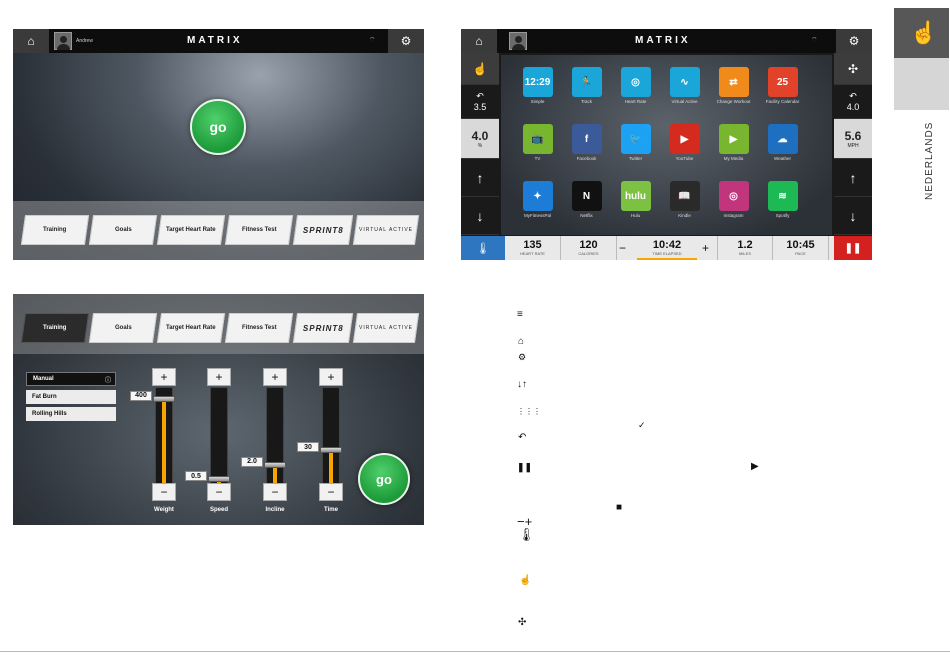  Describe the element at coordinates (782, 142) in the screenshot. I see `app-tile: ☁ Weather` at that location.